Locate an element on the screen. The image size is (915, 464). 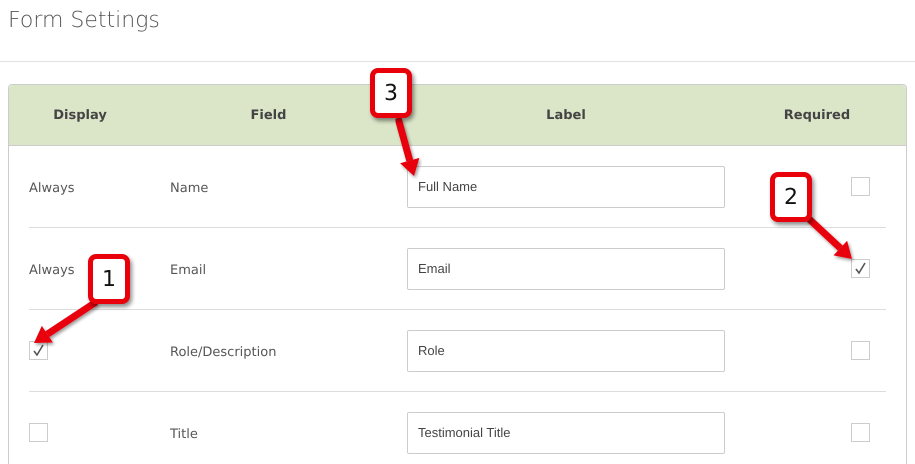
label-input: Full Name is located at coordinates (566, 187).